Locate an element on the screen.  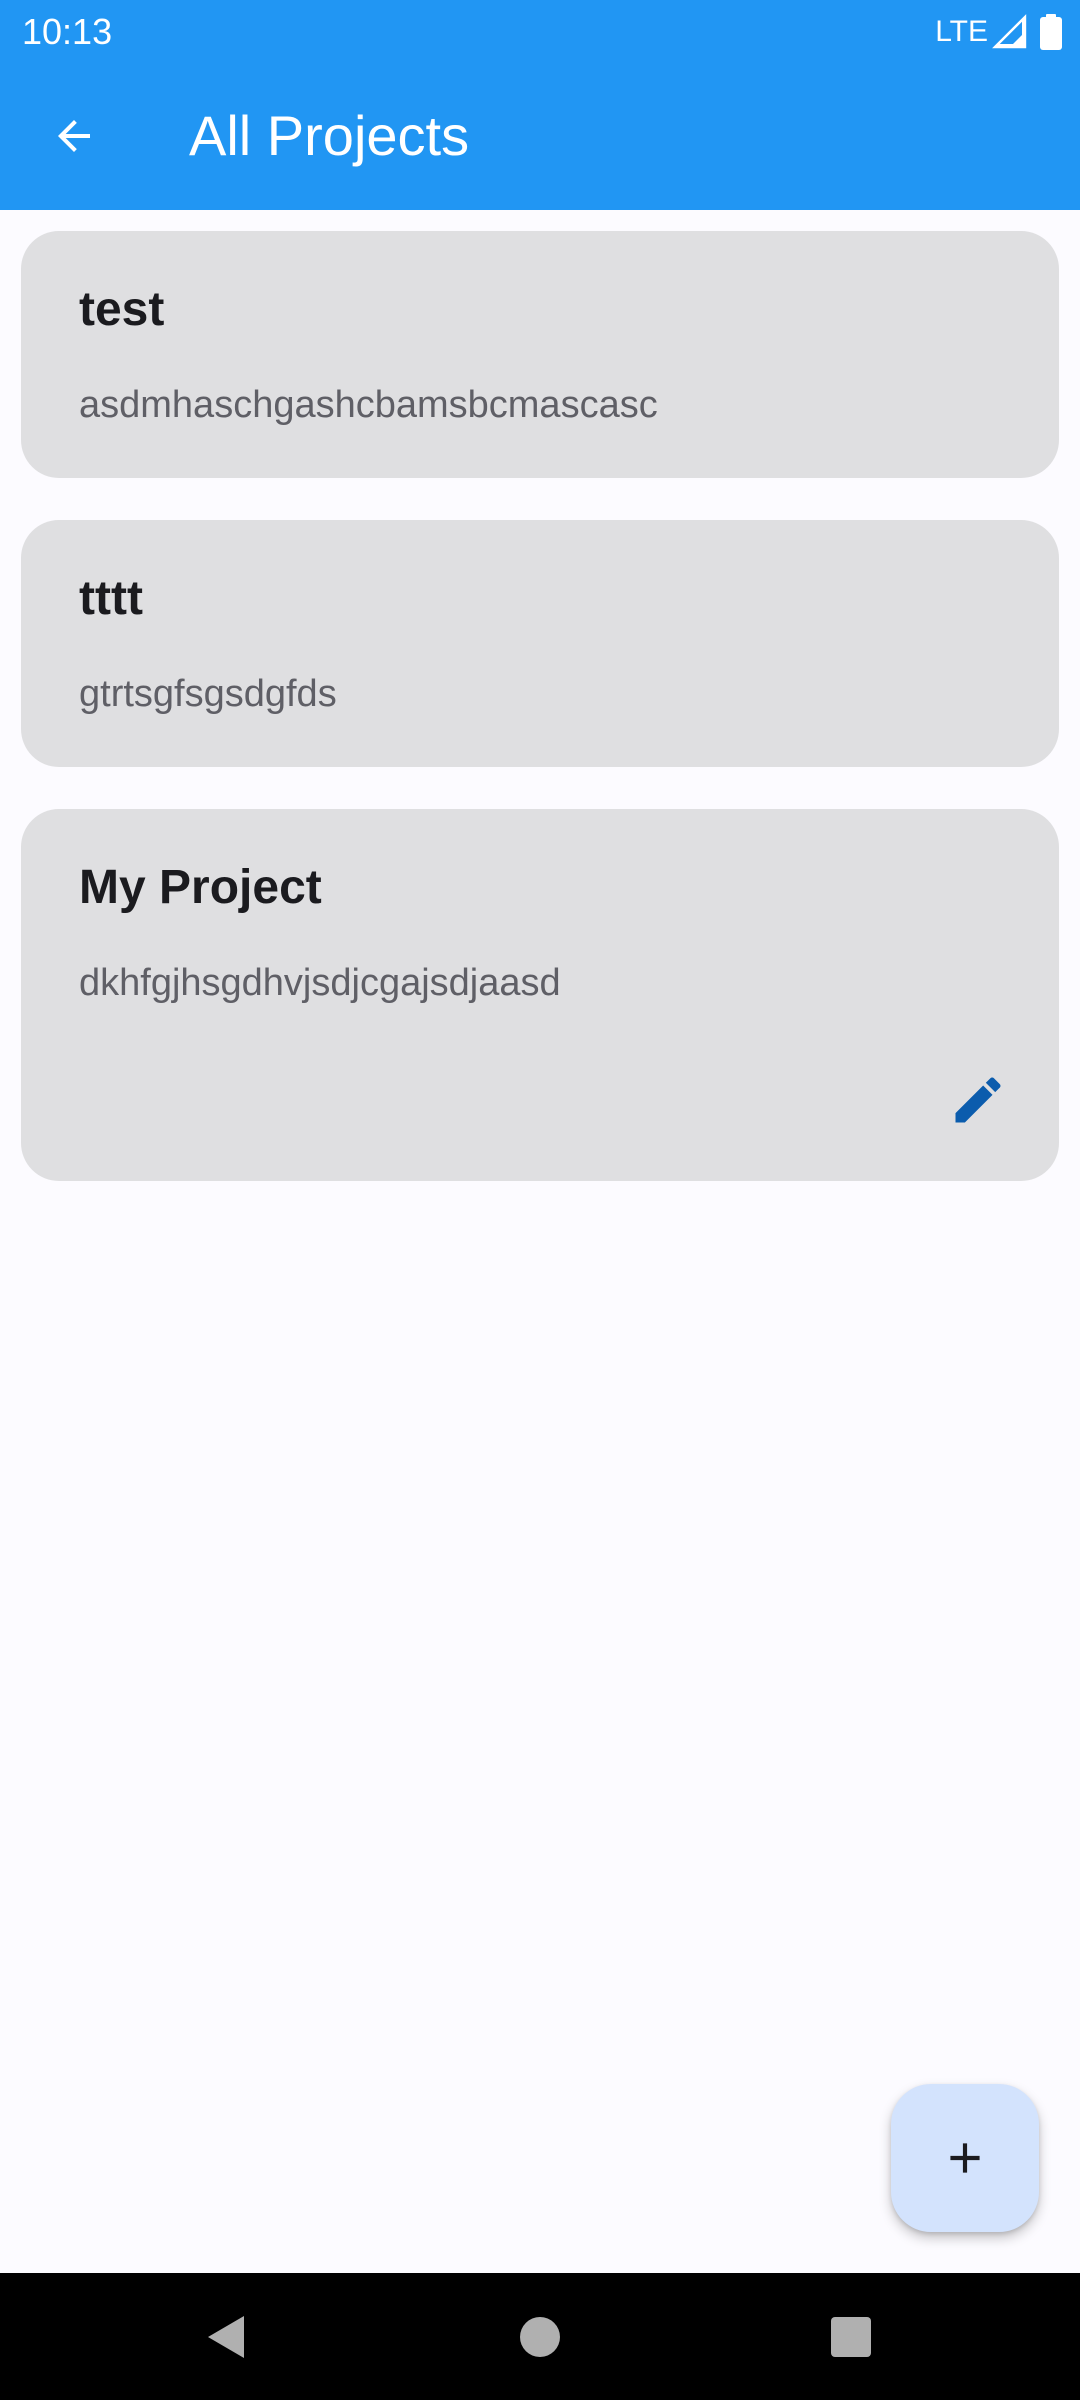
home-circle-icon is located at coordinates (540, 2337).